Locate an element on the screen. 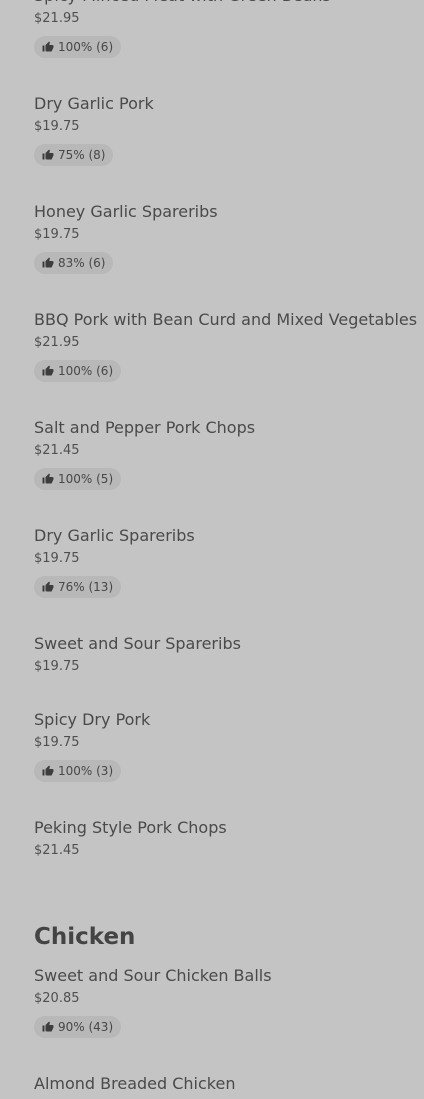 This screenshot has height=1099, width=424. item-name: Peking Style Pork Chops is located at coordinates (130, 827).